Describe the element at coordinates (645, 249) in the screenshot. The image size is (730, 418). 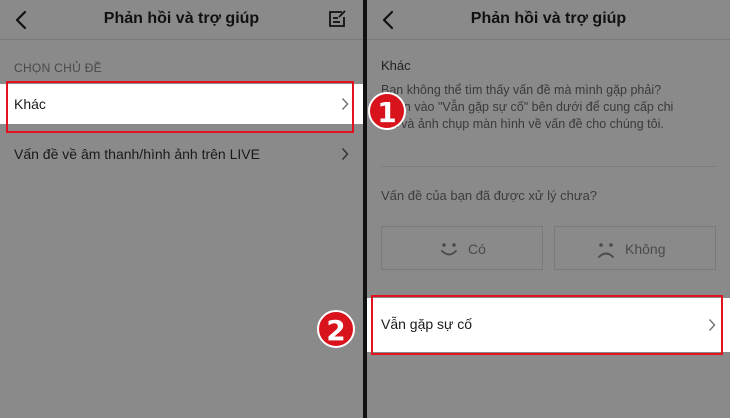
I see `vote-no-label: Không` at that location.